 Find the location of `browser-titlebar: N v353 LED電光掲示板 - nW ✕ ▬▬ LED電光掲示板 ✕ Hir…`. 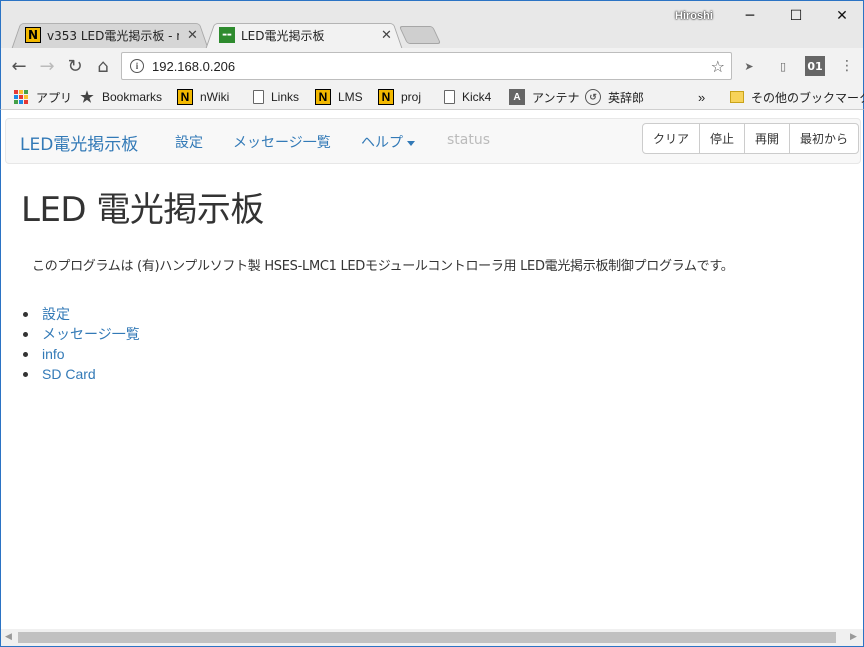

browser-titlebar: N v353 LED電光掲示板 - nW ✕ ▬▬ LED電光掲示板 ✕ Hir… is located at coordinates (432, 25).